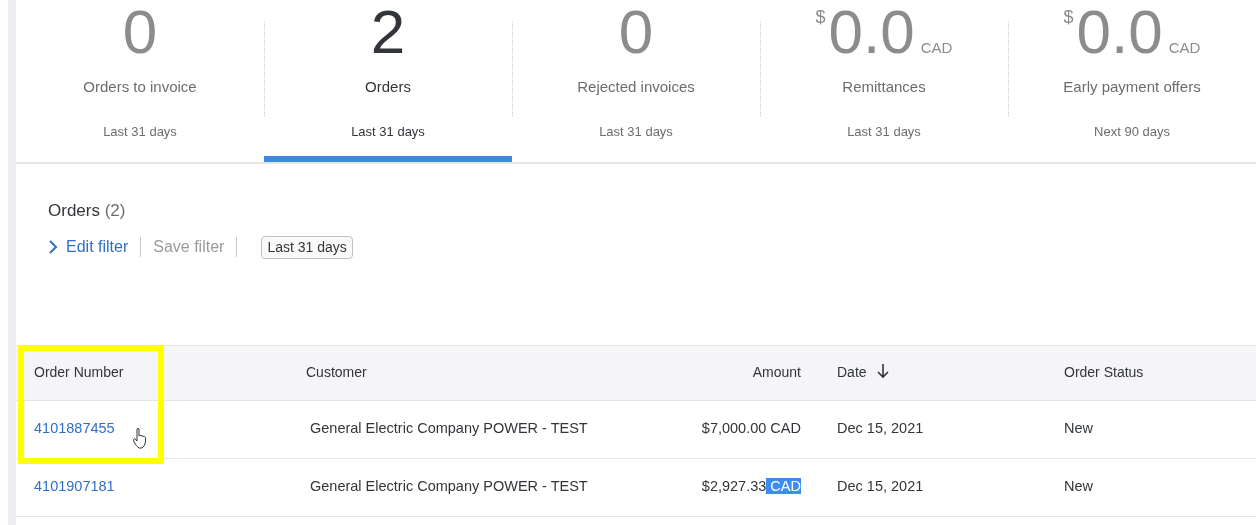  I want to click on order-number-link: 4101907181, so click(74, 486).